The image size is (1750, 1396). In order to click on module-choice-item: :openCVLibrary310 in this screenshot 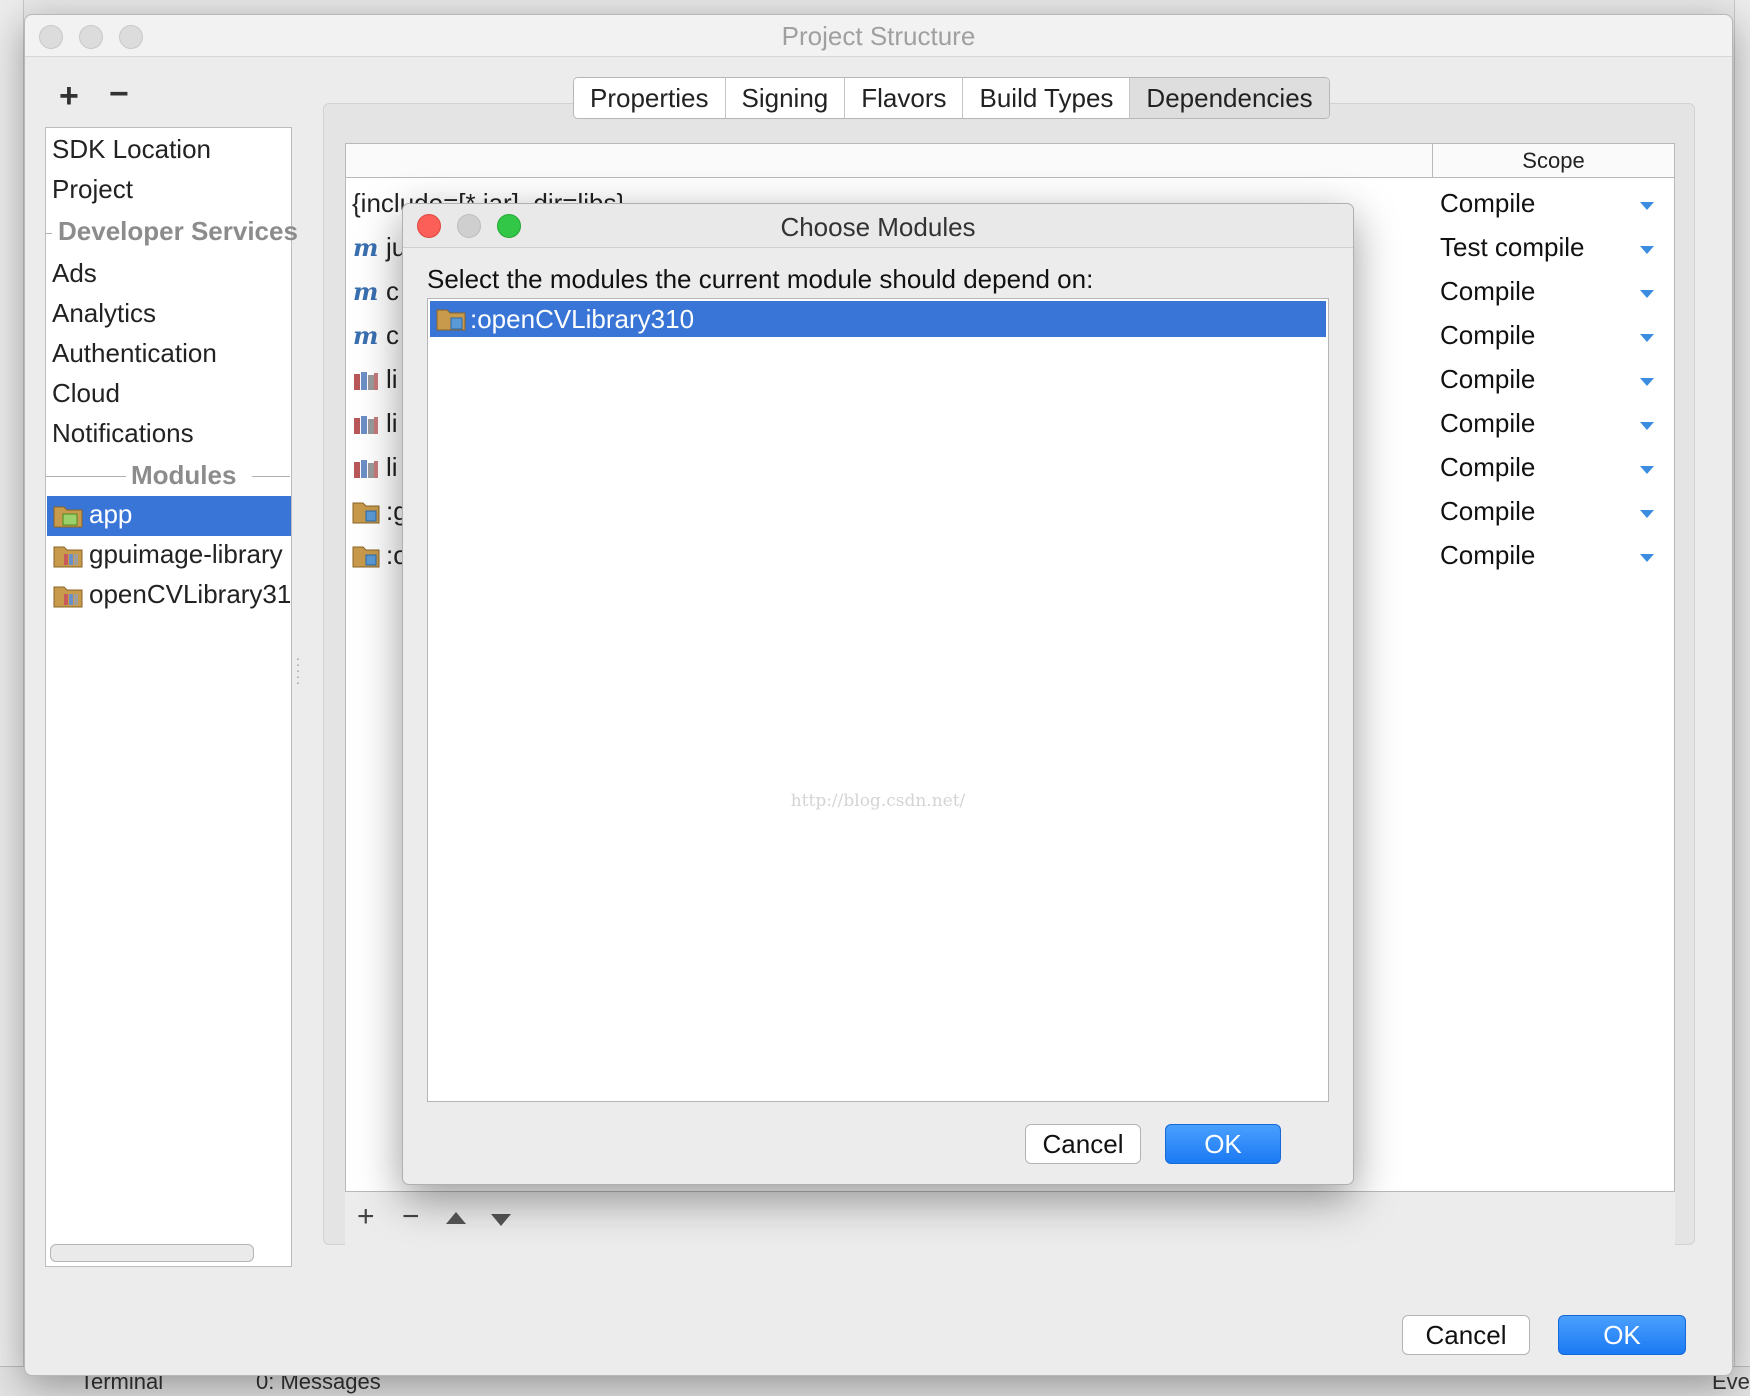, I will do `click(878, 319)`.